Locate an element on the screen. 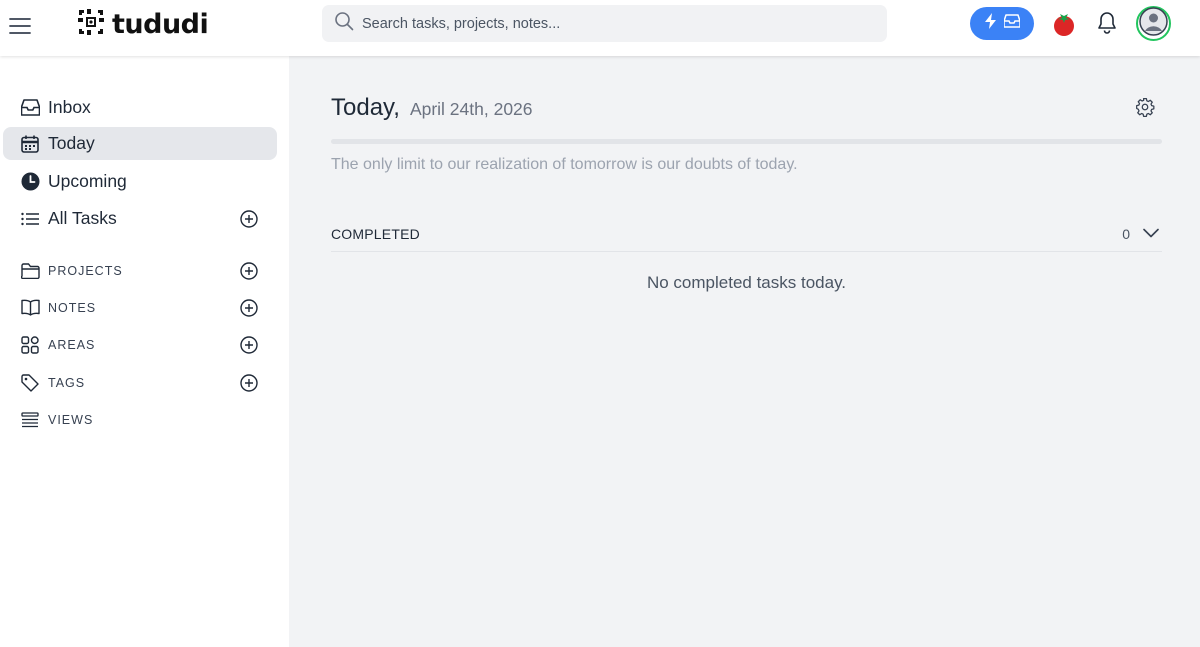 This screenshot has height=647, width=1200. add-task-button is located at coordinates (249, 219).